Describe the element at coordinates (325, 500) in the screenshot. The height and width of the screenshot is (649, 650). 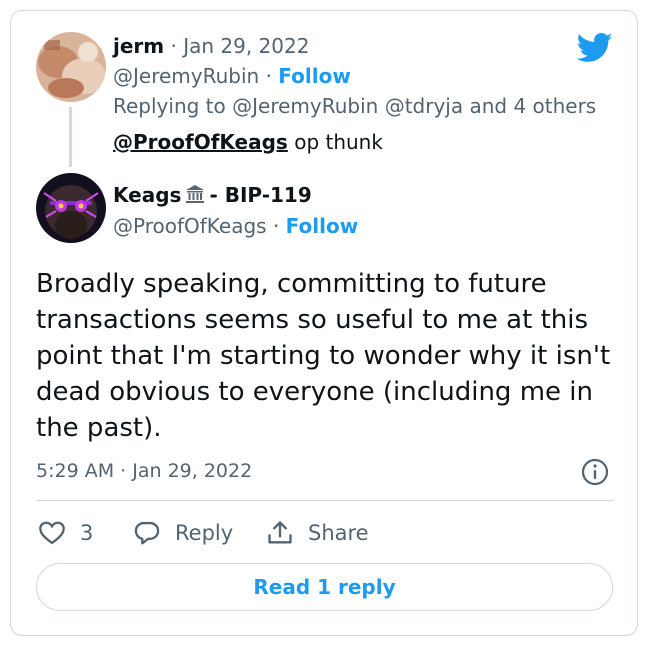
I see `divider` at that location.